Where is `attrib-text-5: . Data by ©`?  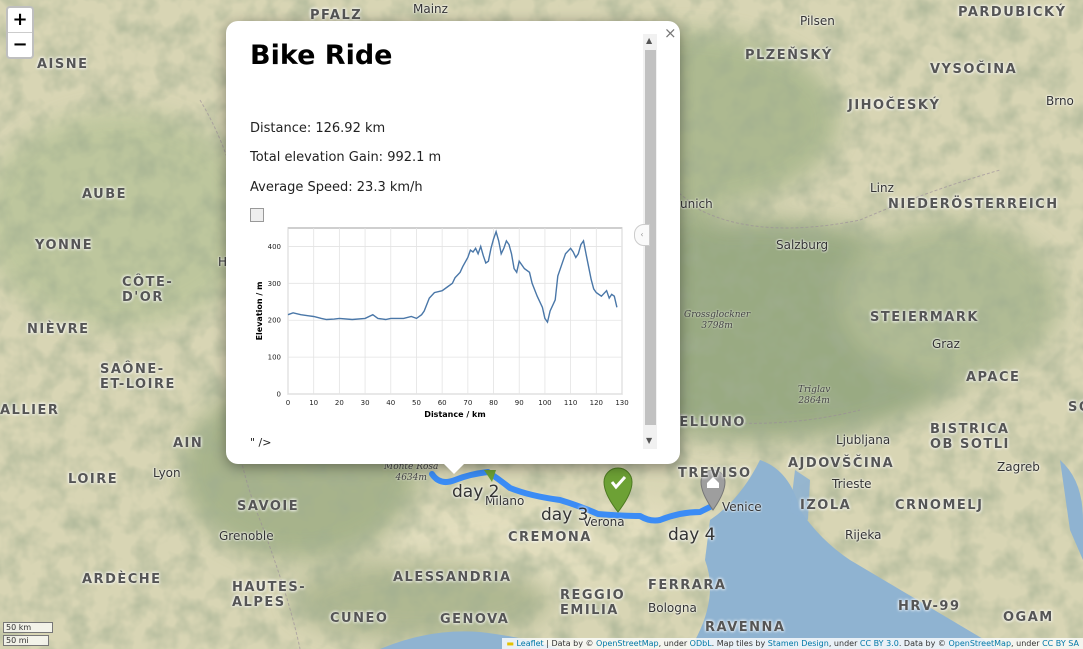 attrib-text-5: . Data by © is located at coordinates (922, 643).